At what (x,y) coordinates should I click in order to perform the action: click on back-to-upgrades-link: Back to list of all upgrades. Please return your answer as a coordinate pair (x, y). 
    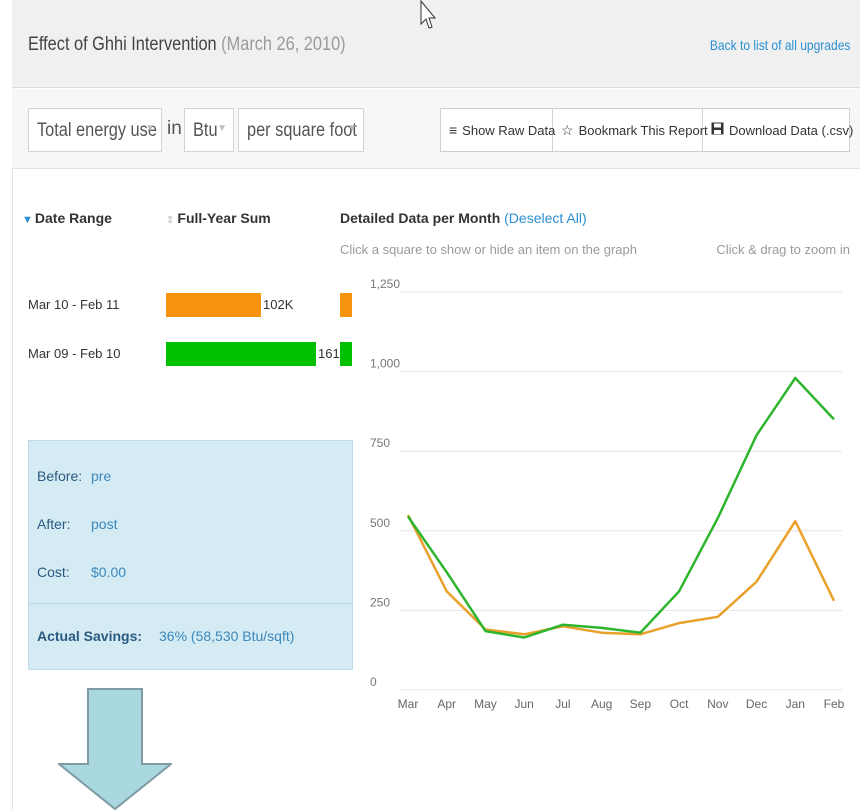
    Looking at the image, I should click on (779, 45).